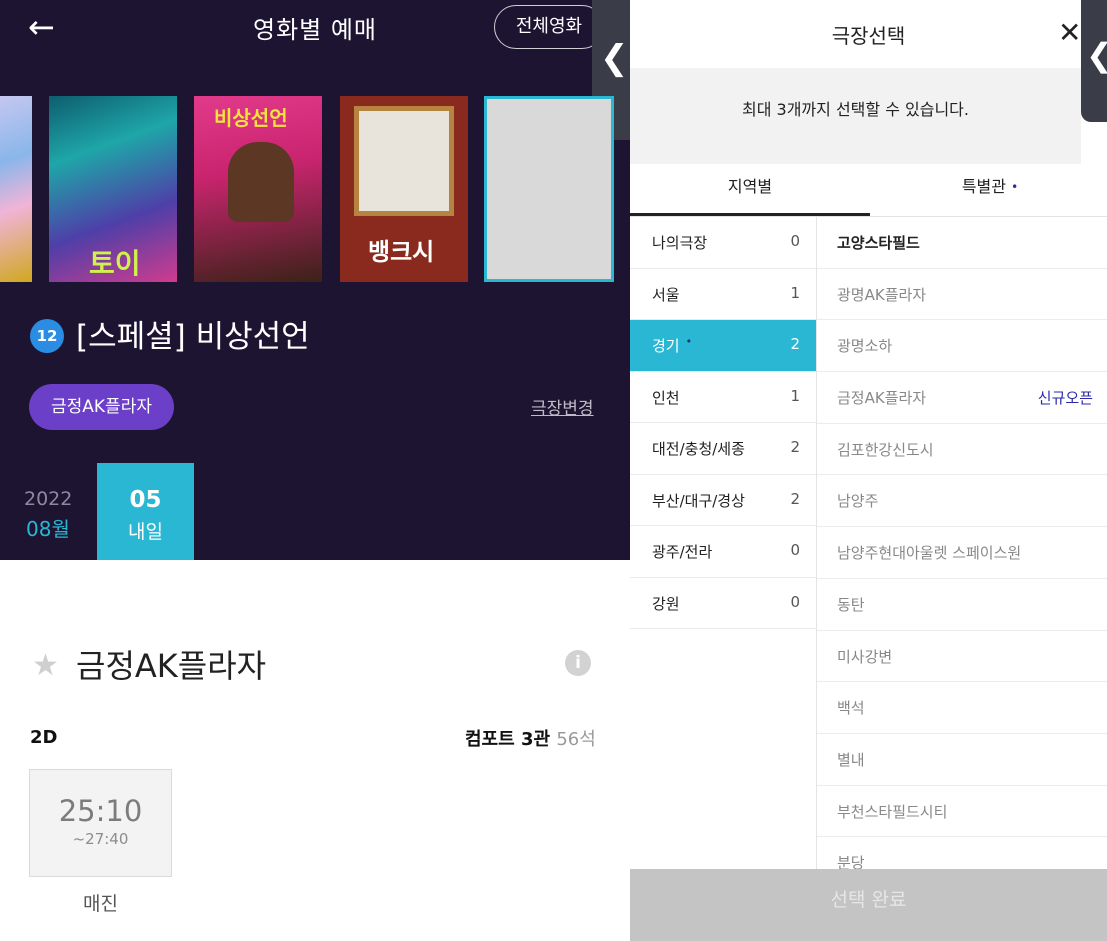 This screenshot has height=941, width=1107. What do you see at coordinates (868, 905) in the screenshot?
I see `confirm-selection-button: 선택 완료` at bounding box center [868, 905].